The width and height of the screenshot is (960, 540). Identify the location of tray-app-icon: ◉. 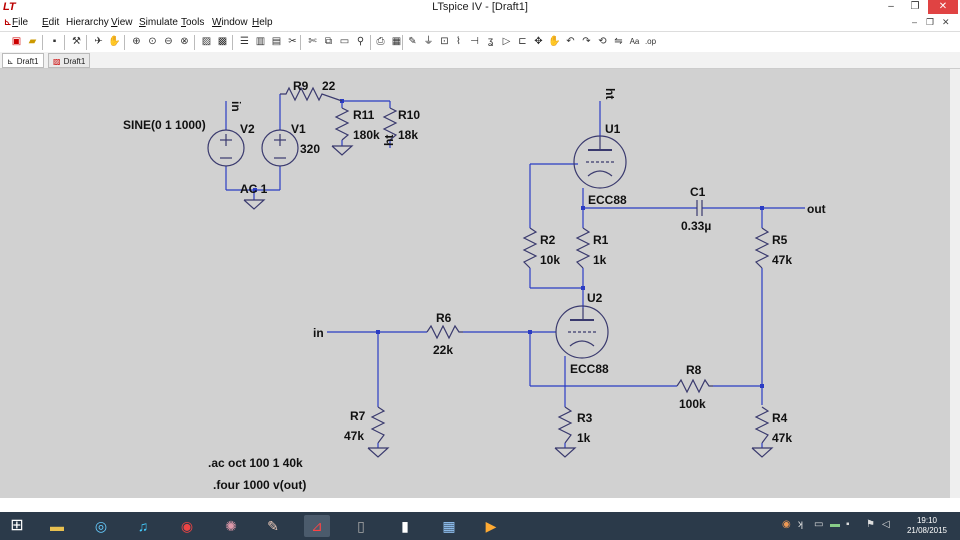
(786, 524).